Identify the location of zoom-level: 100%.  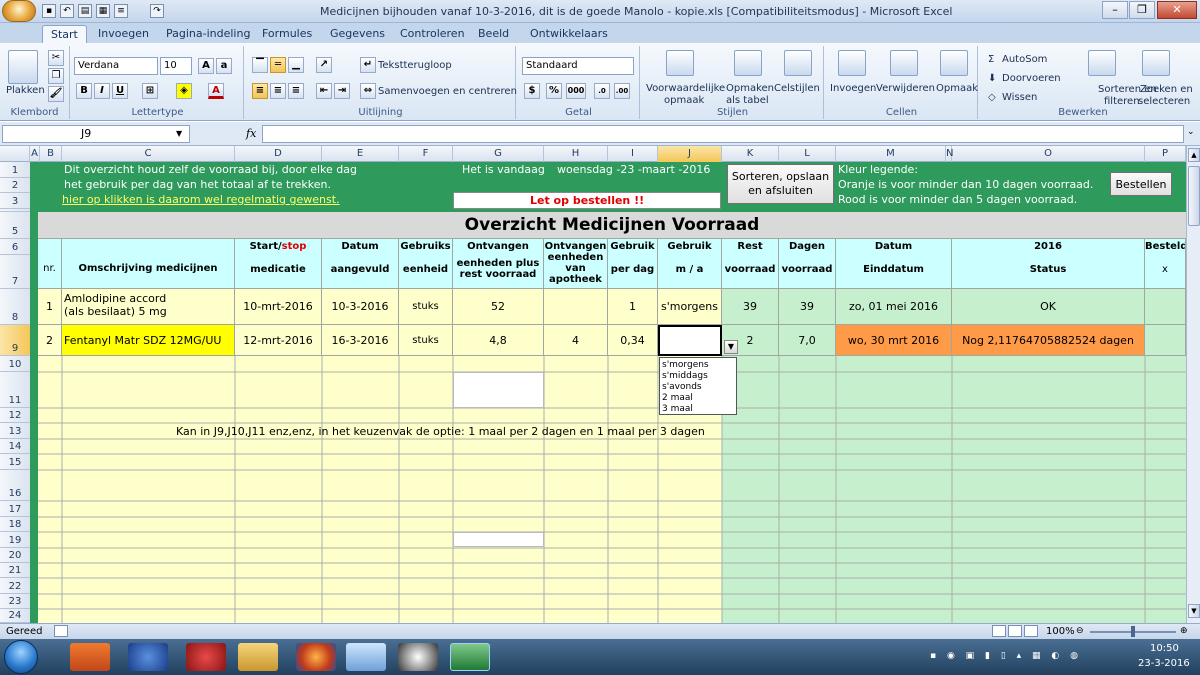
(1060, 631).